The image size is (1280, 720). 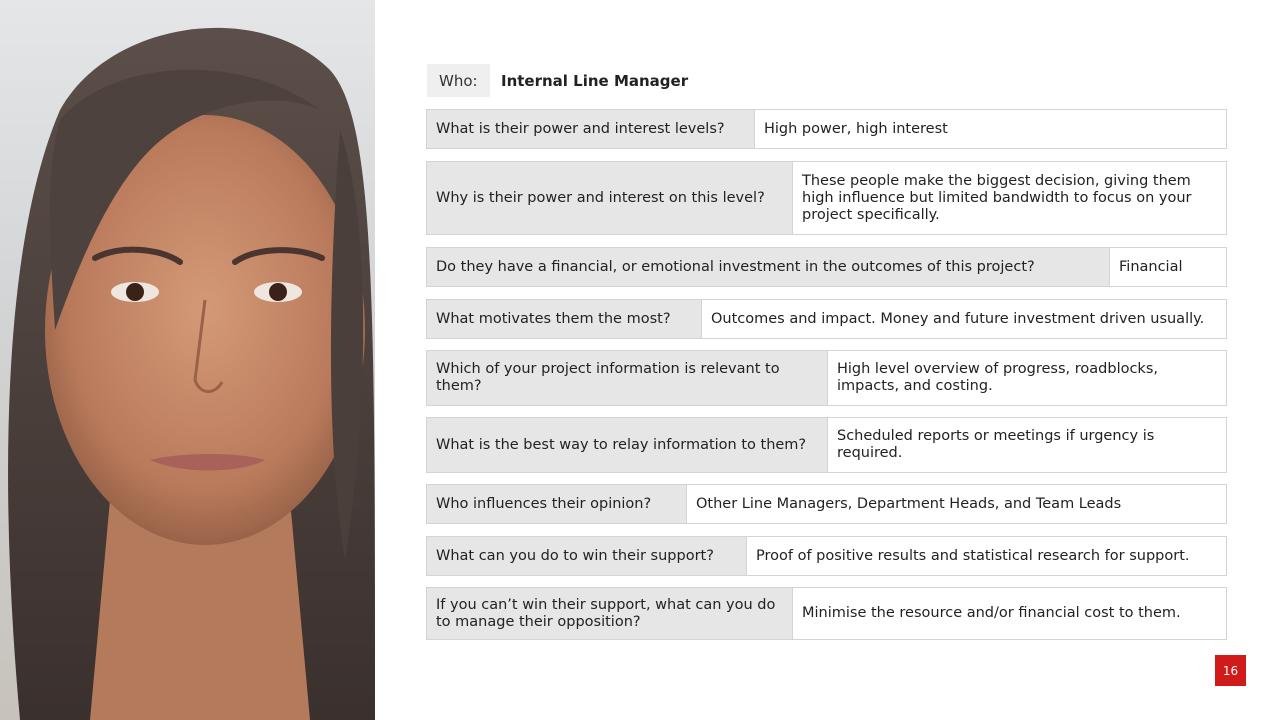 I want to click on who-value: Internal Line Manager, so click(x=595, y=80).